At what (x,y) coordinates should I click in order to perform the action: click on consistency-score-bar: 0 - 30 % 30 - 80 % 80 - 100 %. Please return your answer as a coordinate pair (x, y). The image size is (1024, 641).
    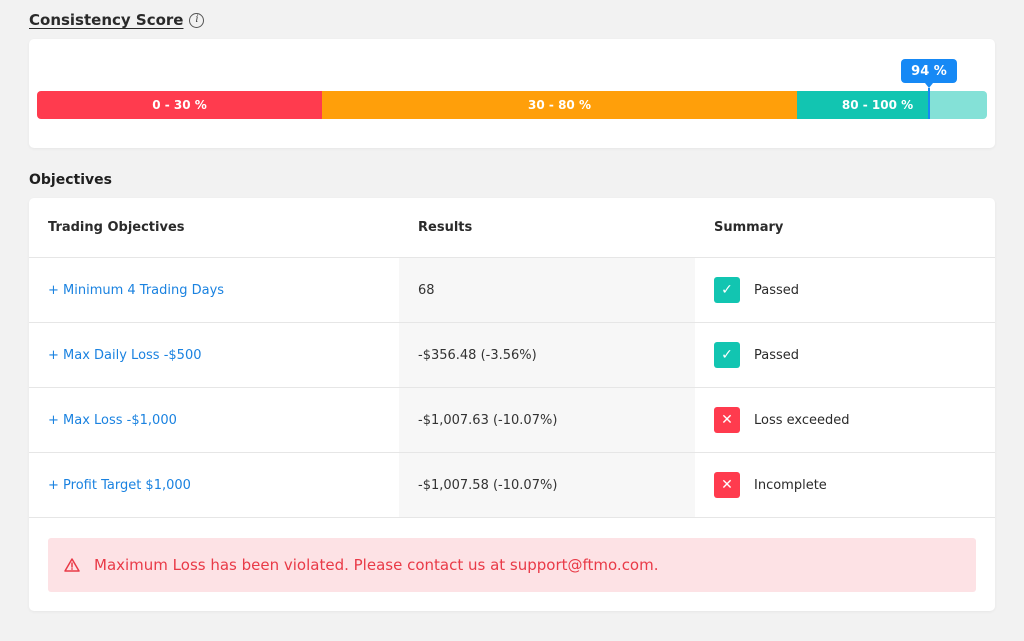
    Looking at the image, I should click on (512, 105).